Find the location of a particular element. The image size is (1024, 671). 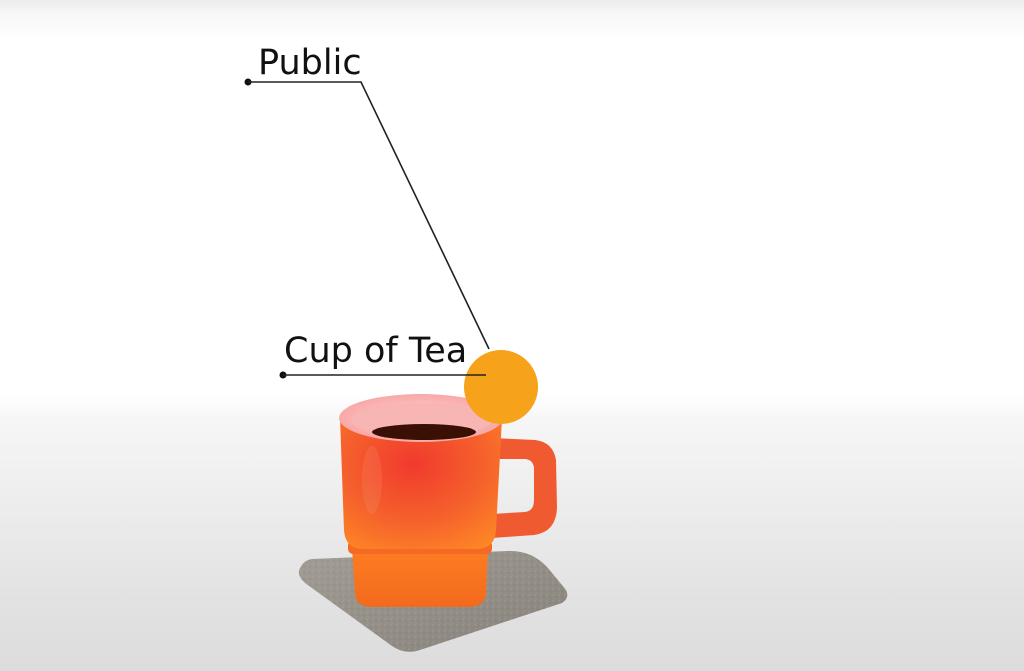

tea-surface is located at coordinates (424, 432).